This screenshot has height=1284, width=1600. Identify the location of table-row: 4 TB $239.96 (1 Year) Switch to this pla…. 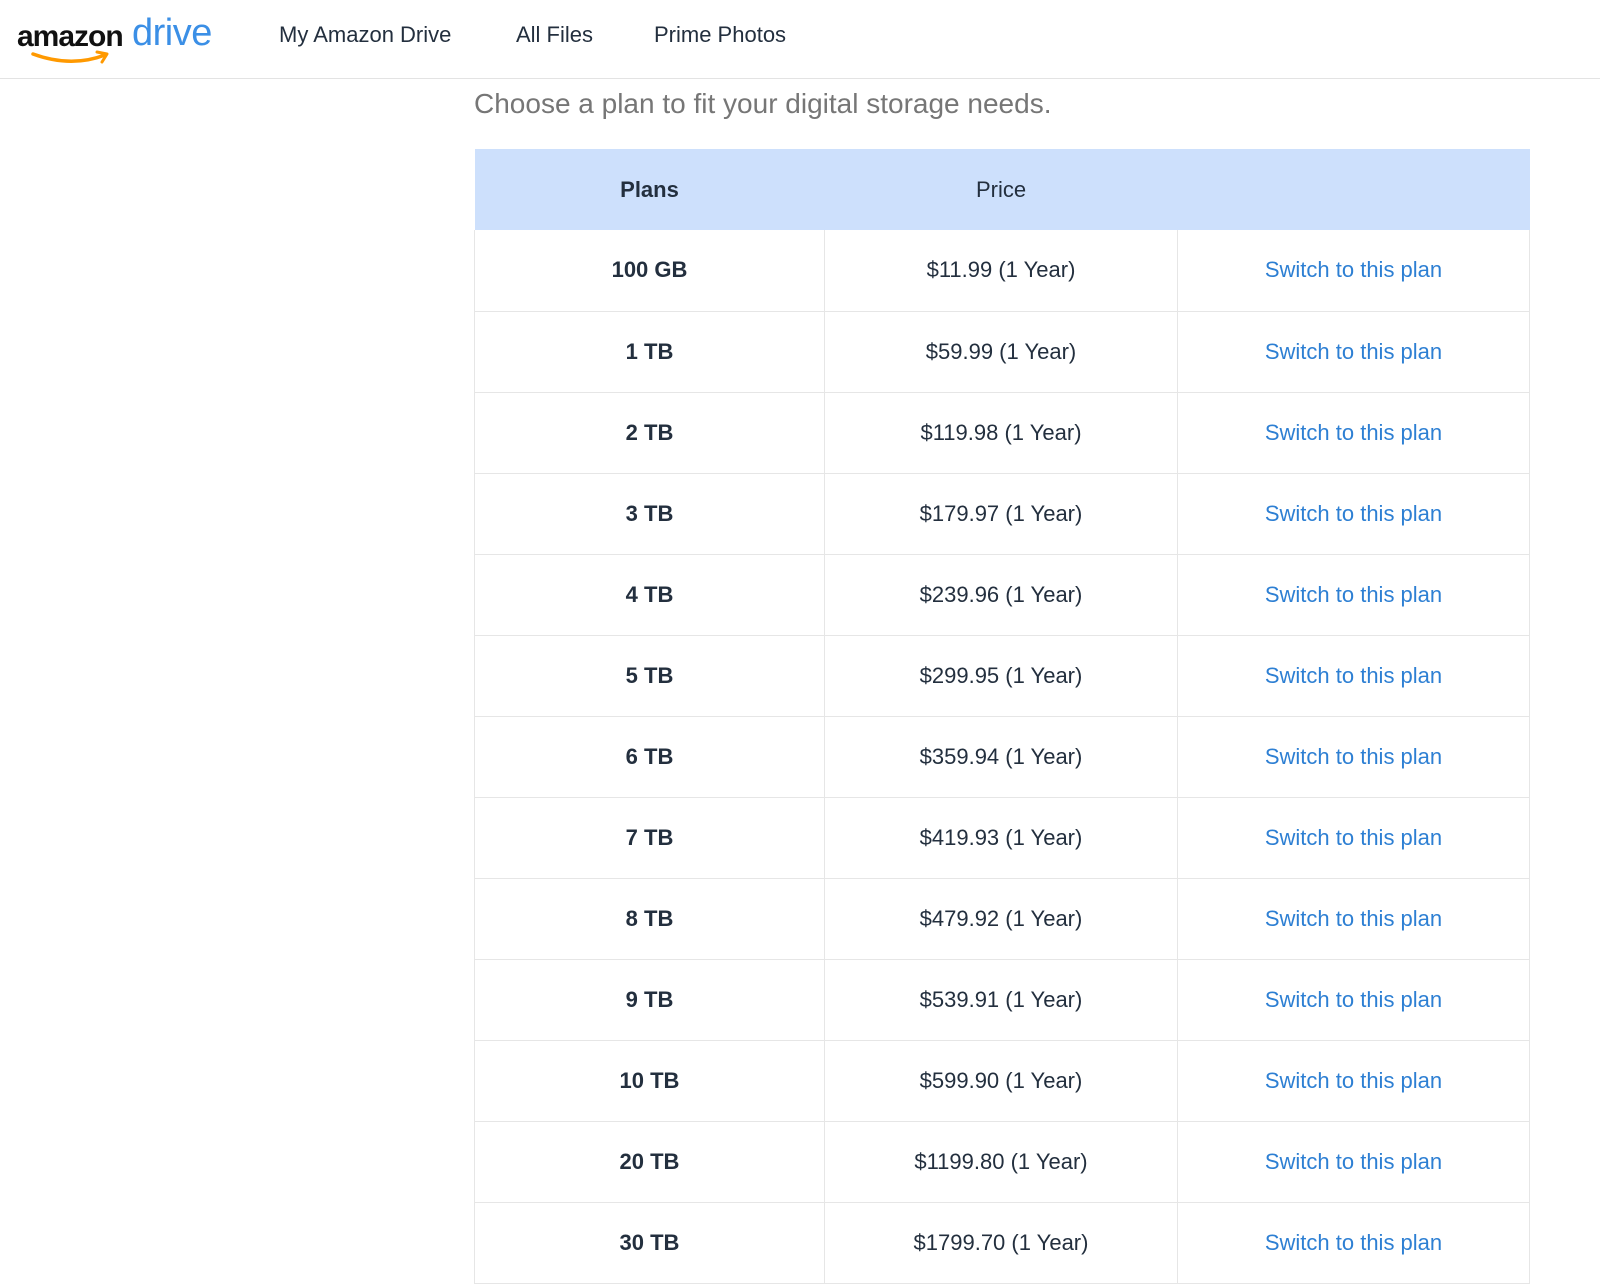
(1002, 595).